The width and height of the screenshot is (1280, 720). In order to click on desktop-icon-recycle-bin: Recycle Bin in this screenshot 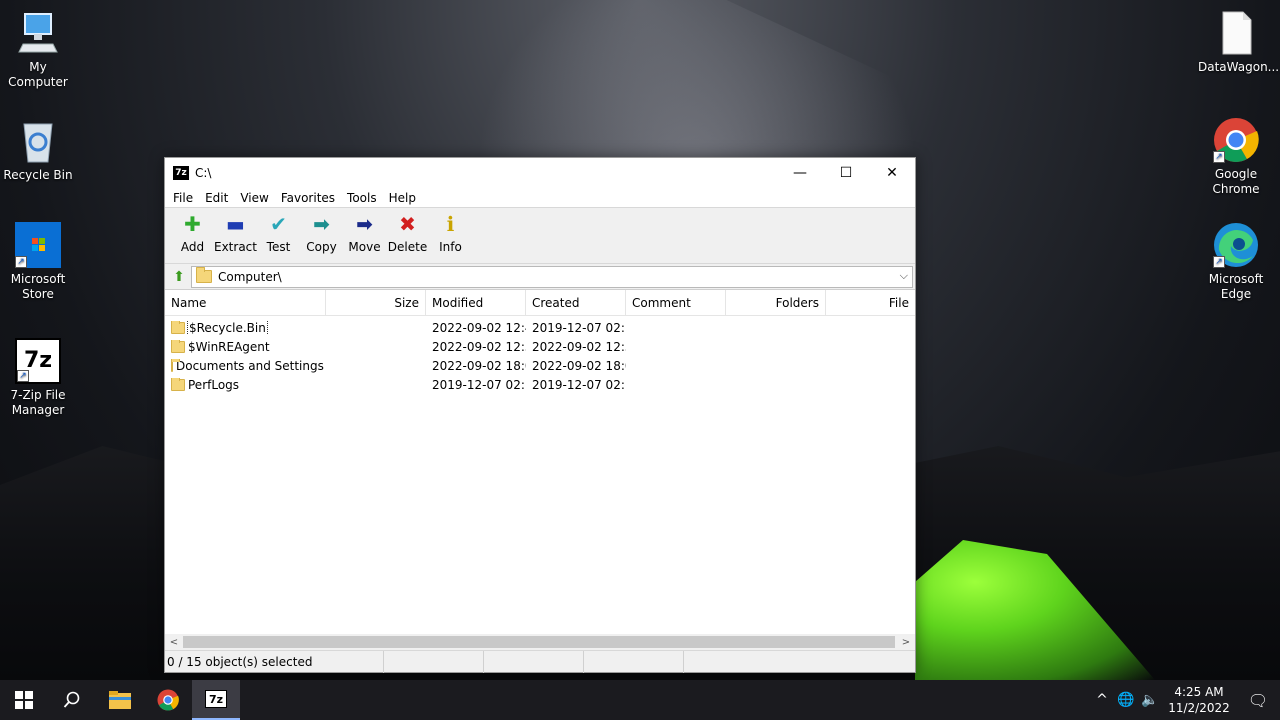, I will do `click(38, 150)`.